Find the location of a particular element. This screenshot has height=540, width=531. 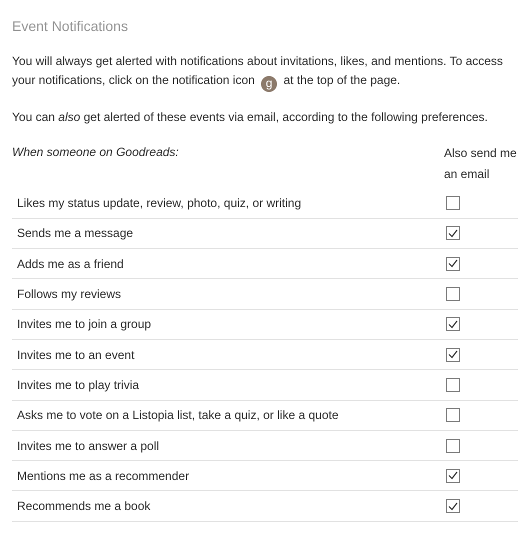

event-label: Invites me to answer a poll is located at coordinates (88, 445).